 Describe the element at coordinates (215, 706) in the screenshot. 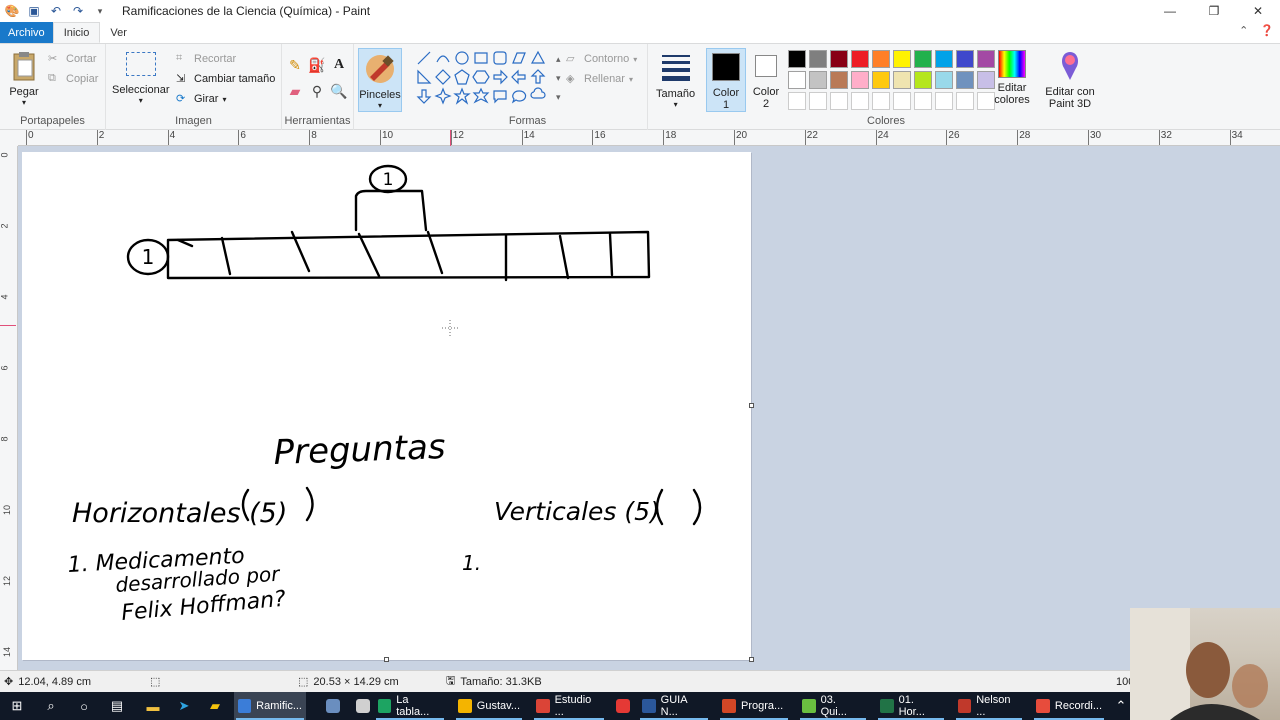

I see `folder-icon: ▰` at that location.